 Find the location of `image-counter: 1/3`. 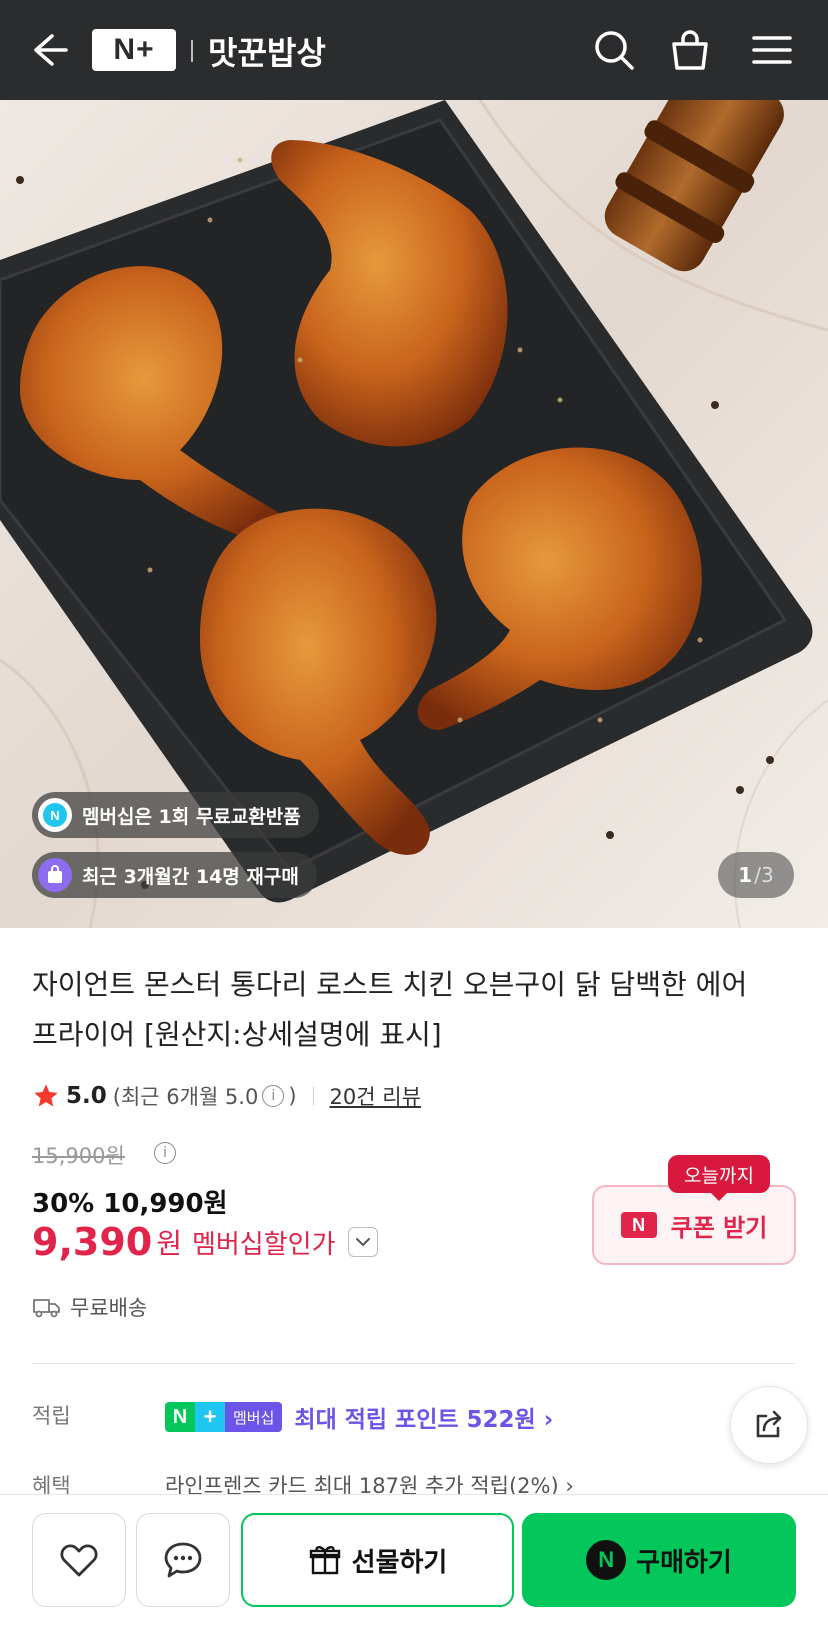

image-counter: 1/3 is located at coordinates (756, 875).